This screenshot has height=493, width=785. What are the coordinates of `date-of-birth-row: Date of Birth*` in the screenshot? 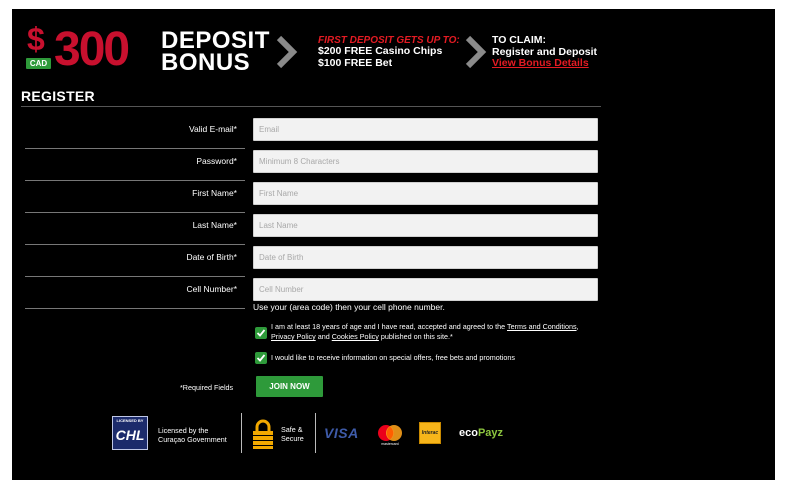 It's located at (315, 262).